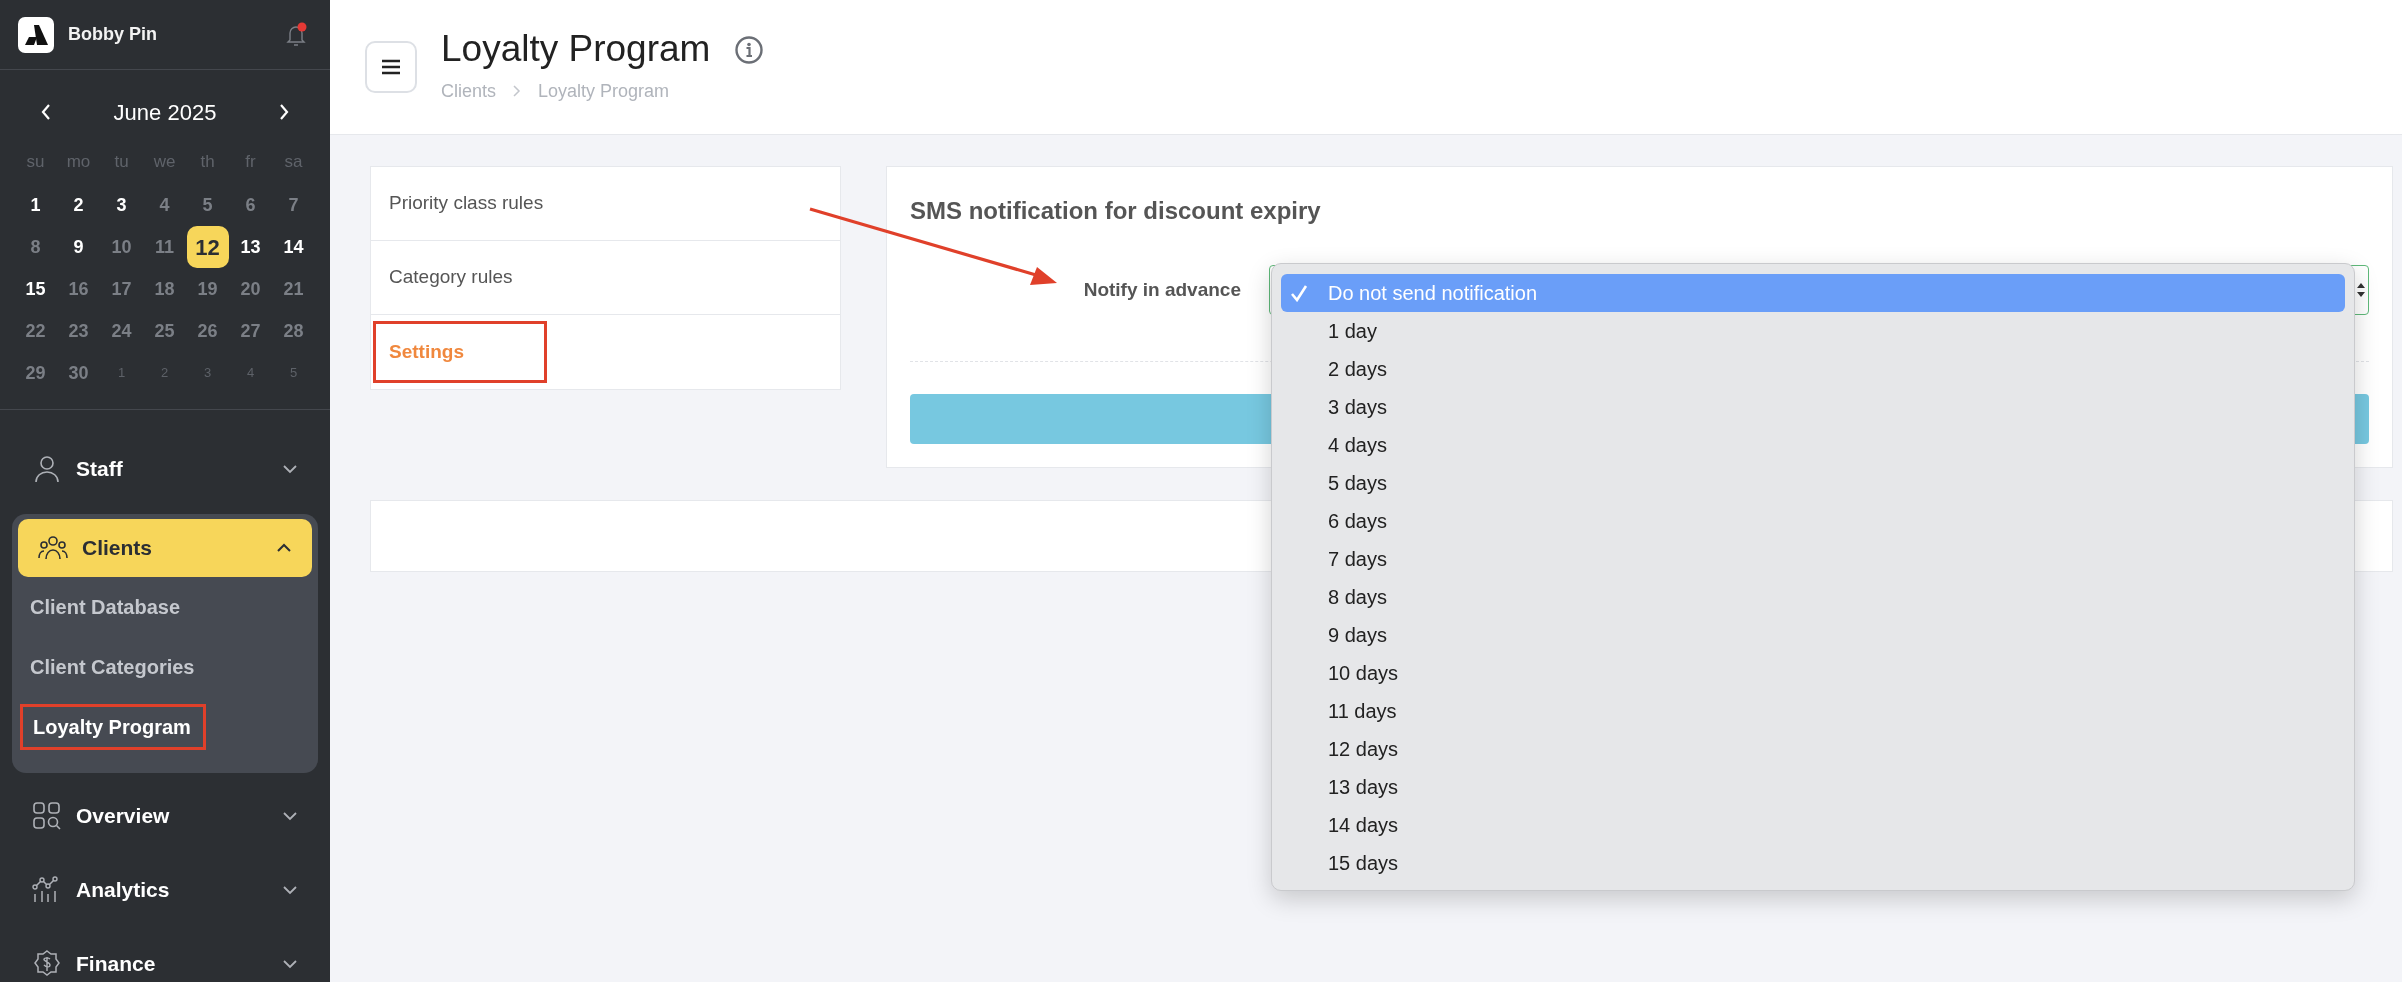 The image size is (2402, 982). I want to click on calendar-day: 24, so click(121, 331).